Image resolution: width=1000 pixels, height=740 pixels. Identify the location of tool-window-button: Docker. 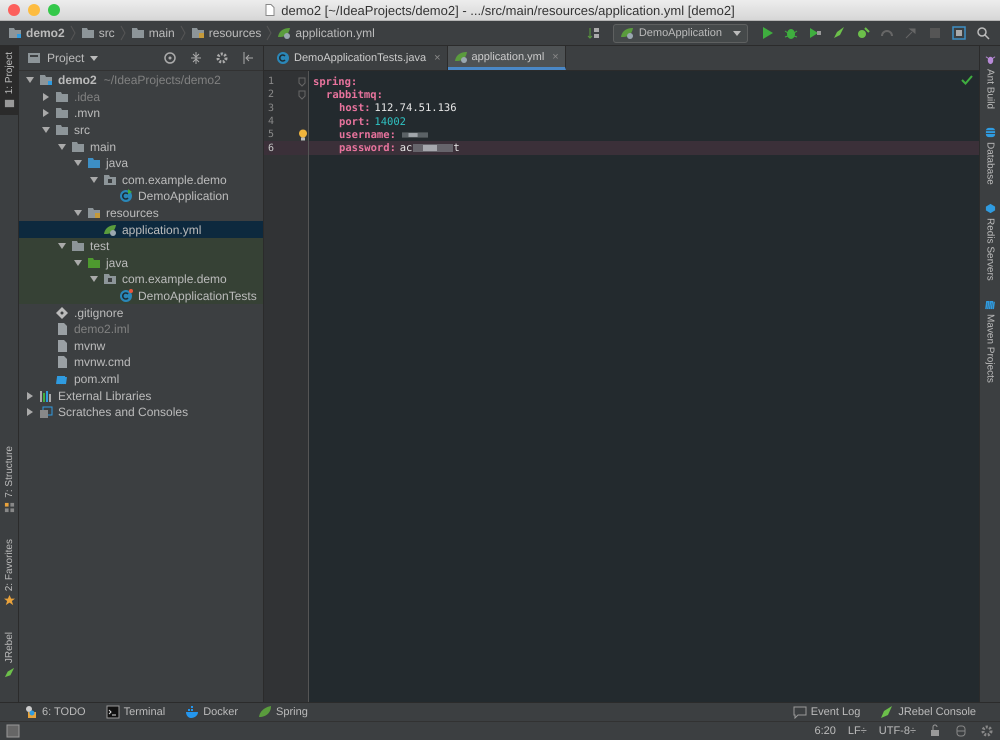
(211, 712).